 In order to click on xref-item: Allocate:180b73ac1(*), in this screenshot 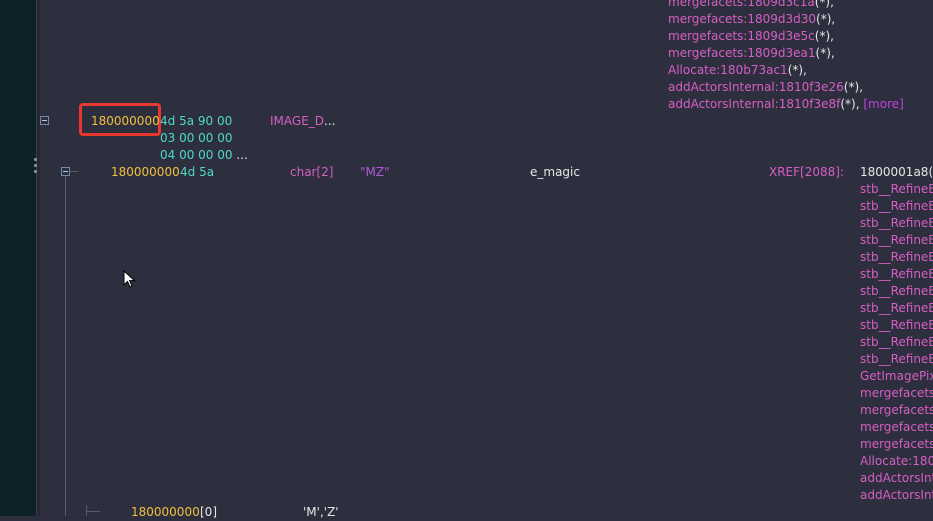, I will do `click(786, 70)`.